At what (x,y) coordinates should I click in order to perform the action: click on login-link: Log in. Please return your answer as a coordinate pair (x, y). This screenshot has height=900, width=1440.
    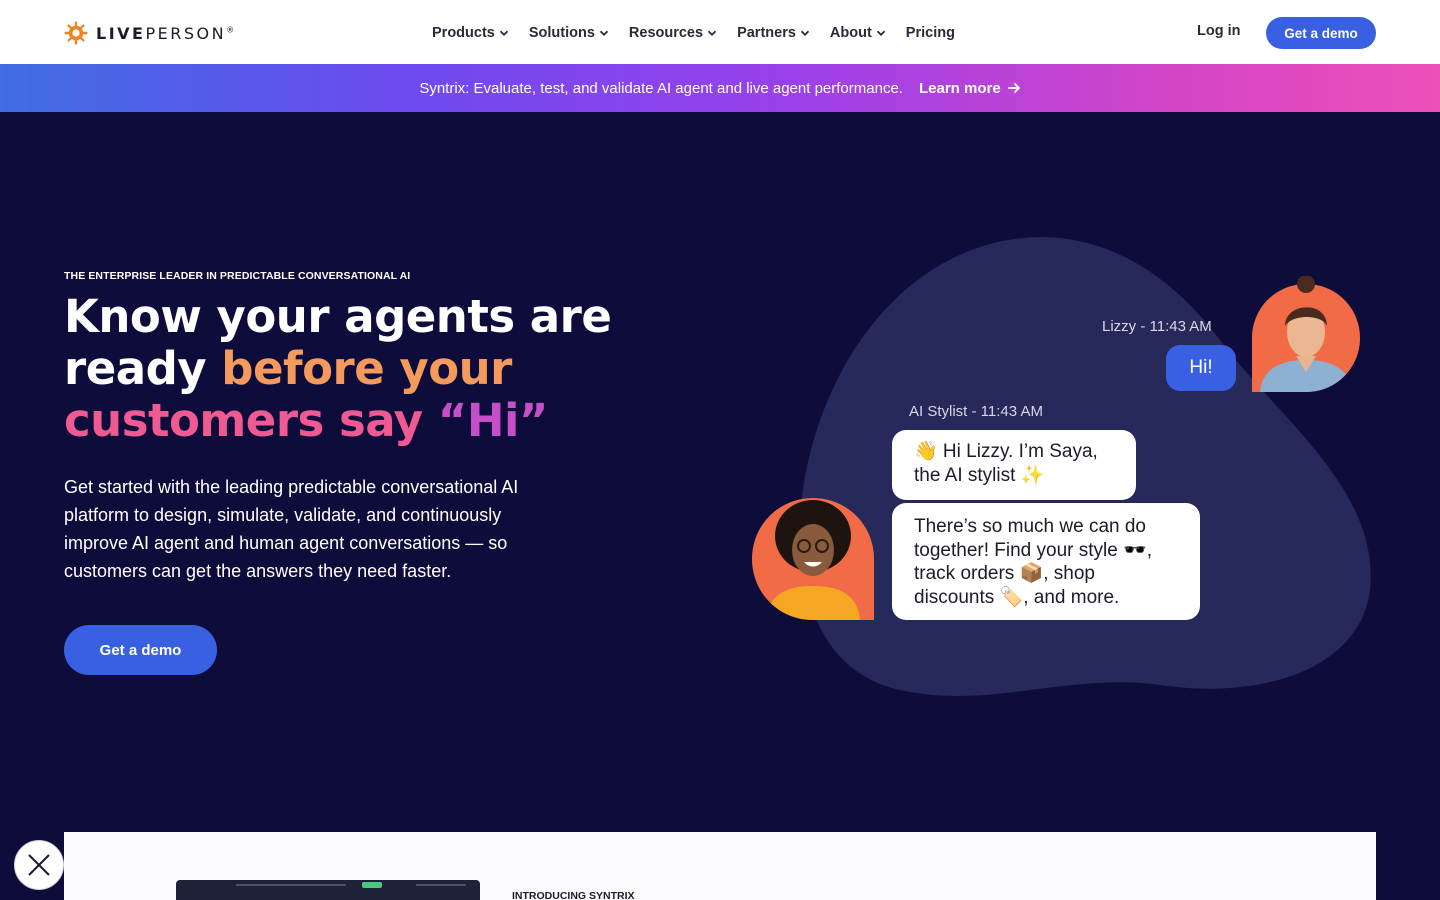
    Looking at the image, I should click on (1219, 31).